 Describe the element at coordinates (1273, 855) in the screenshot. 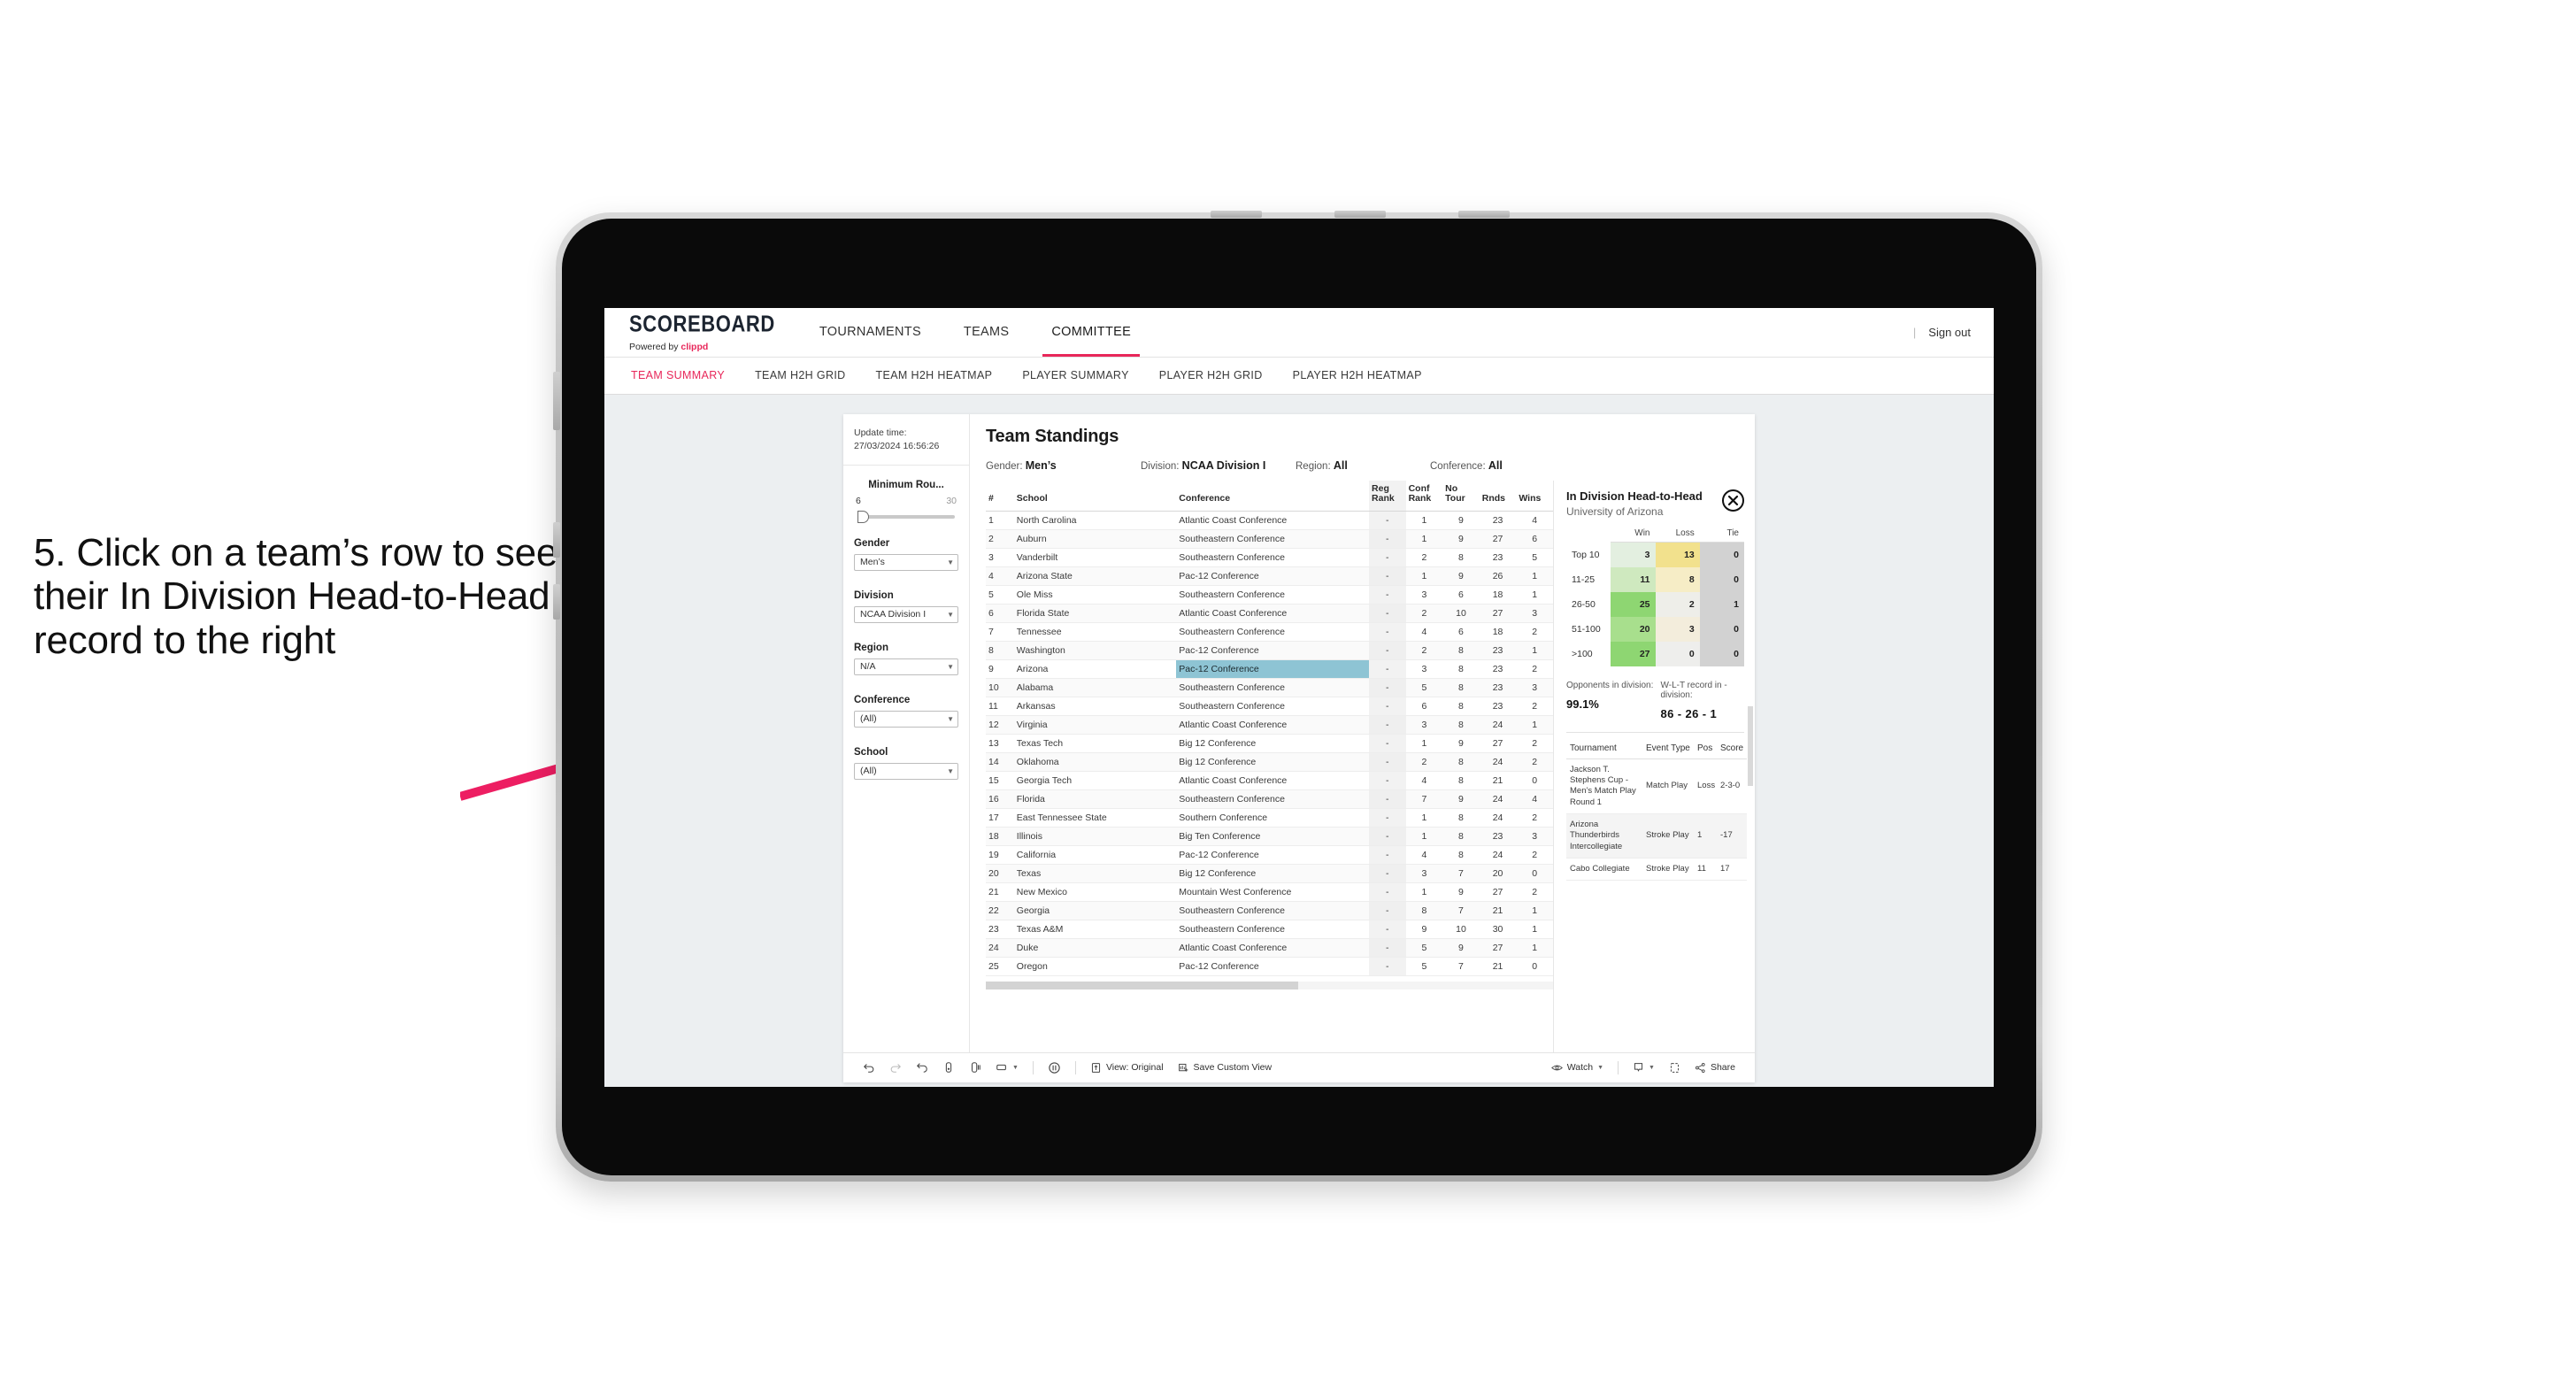

I see `cell-conference: Pac-12 Conference` at that location.